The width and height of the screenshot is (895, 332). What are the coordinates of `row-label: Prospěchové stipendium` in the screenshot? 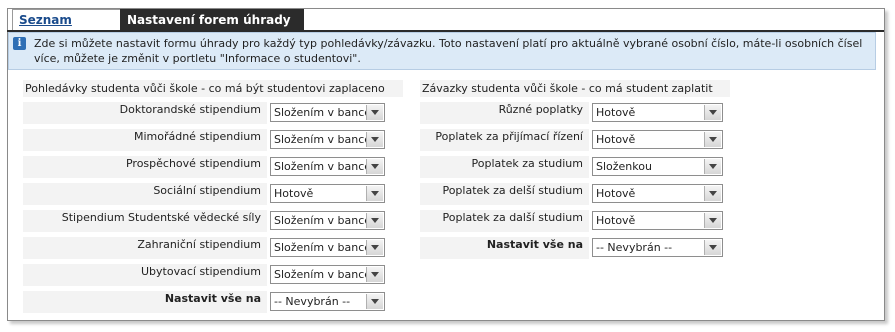 It's located at (145, 167).